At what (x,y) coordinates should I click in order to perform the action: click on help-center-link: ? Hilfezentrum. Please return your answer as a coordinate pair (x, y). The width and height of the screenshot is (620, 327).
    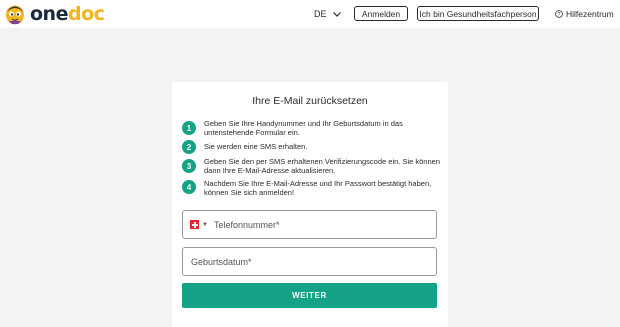
    Looking at the image, I should click on (584, 14).